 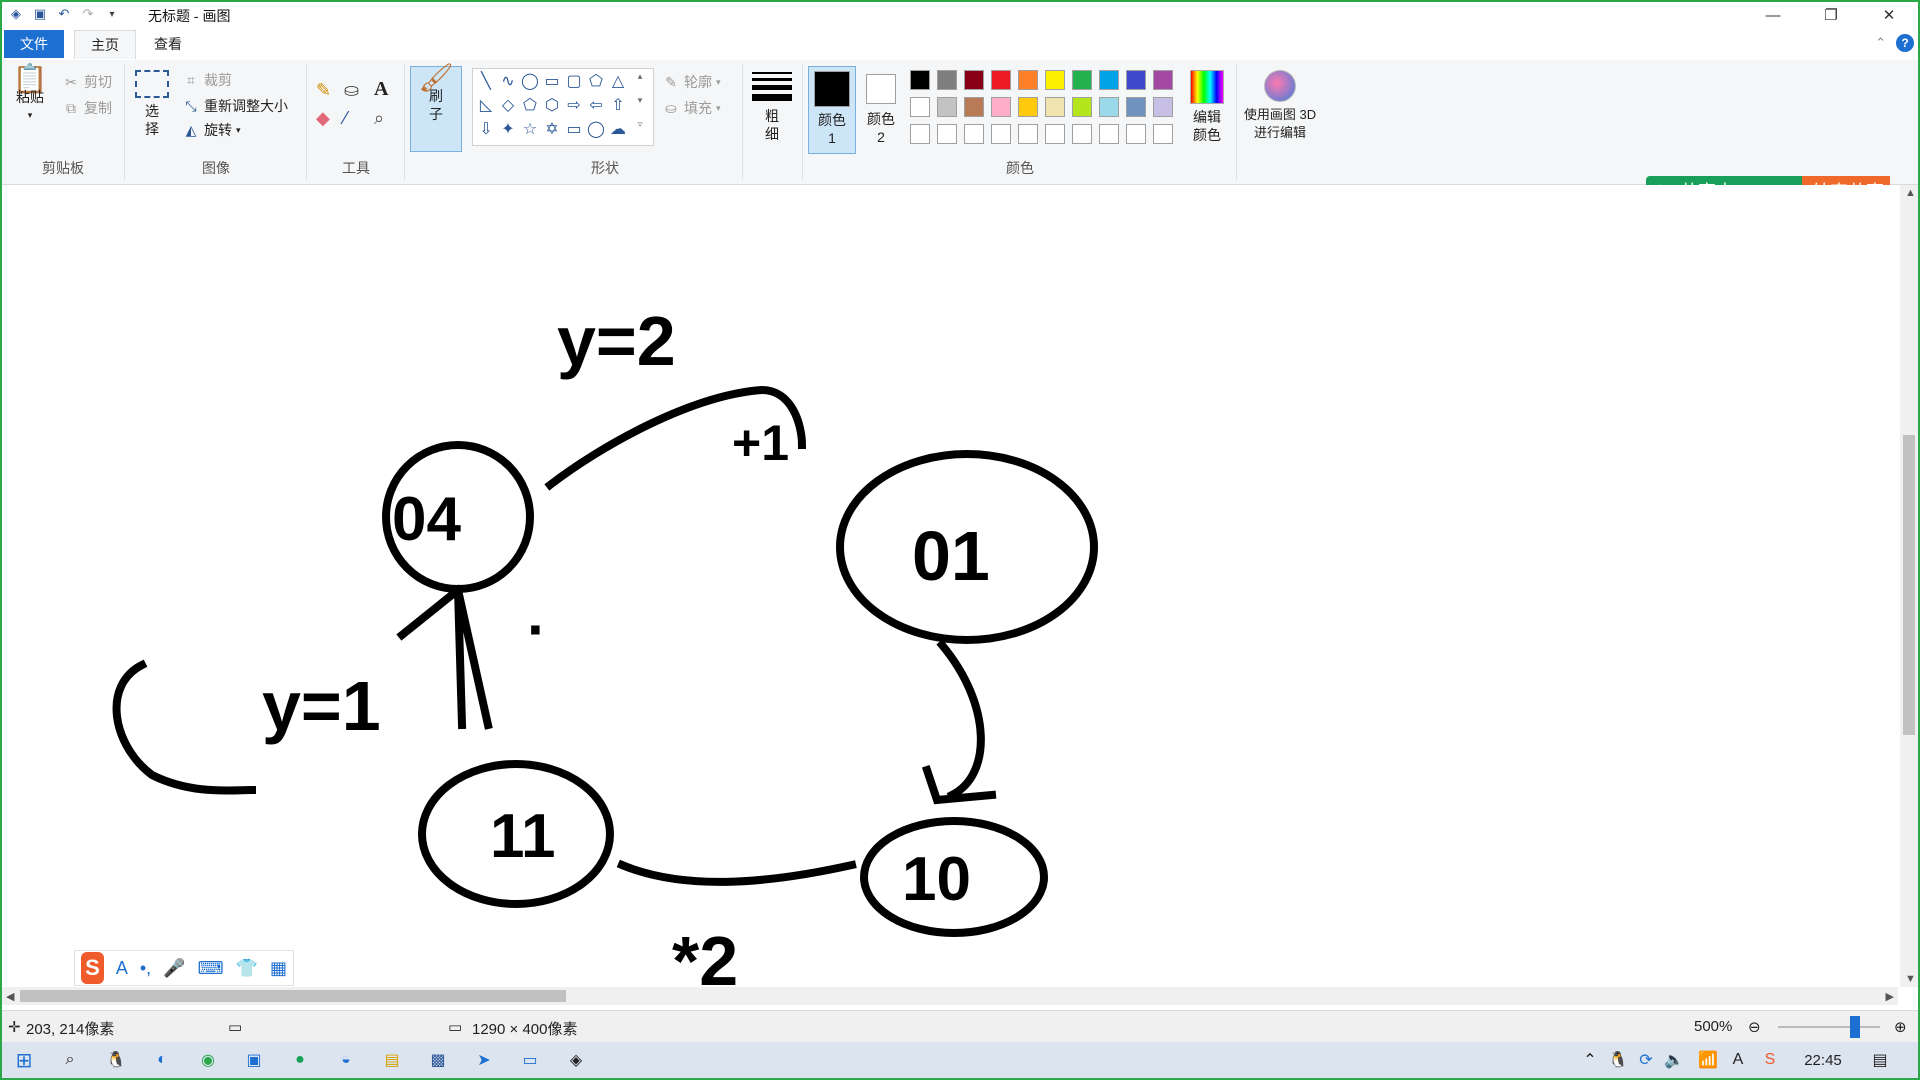 I want to click on browser-icon: ◒, so click(x=346, y=1060).